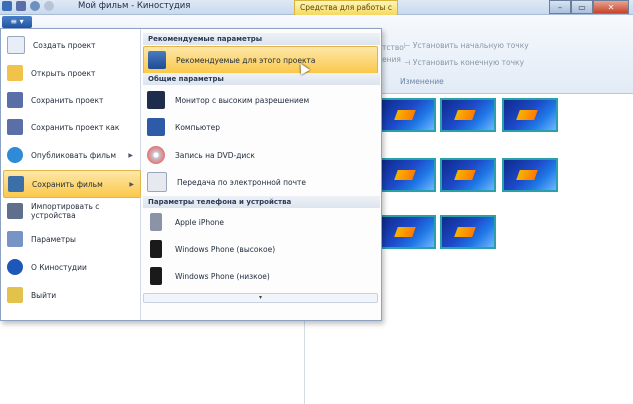 This screenshot has width=633, height=404. Describe the element at coordinates (156, 222) in the screenshot. I see `iphone-icon` at that location.